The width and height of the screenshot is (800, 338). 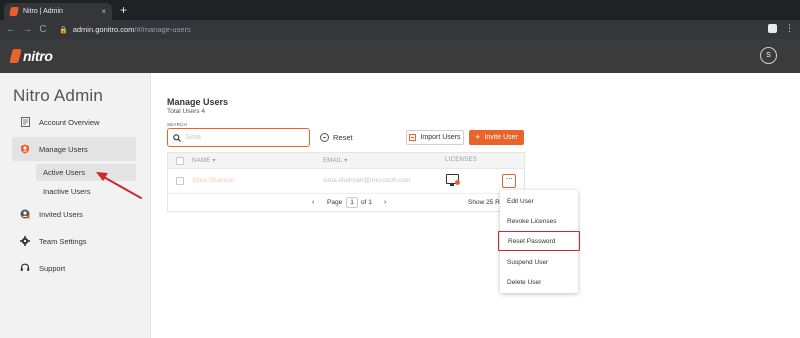 I want to click on sidebar-subitem-inactive-users: Inactive Users, so click(x=86, y=191).